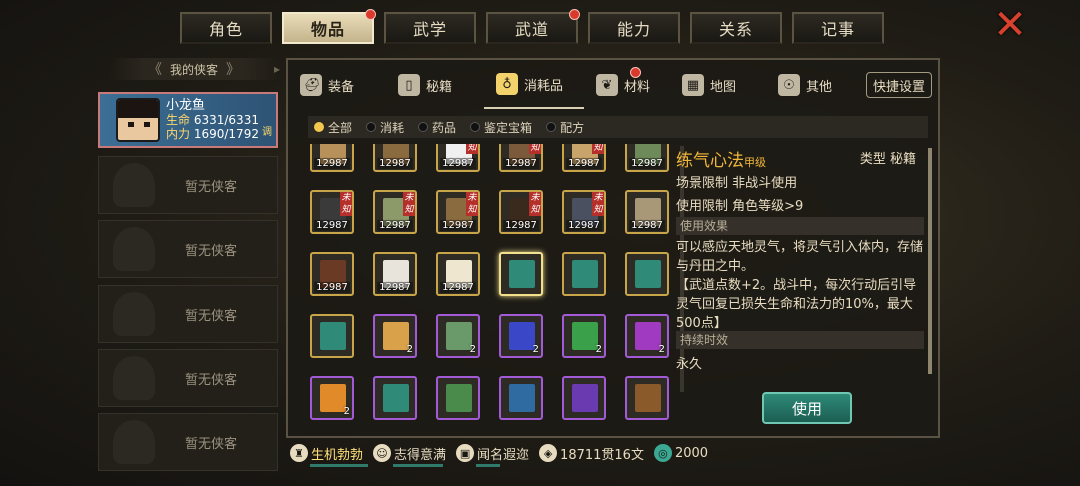  Describe the element at coordinates (444, 127) in the screenshot. I see `filter-label: 药品` at that location.